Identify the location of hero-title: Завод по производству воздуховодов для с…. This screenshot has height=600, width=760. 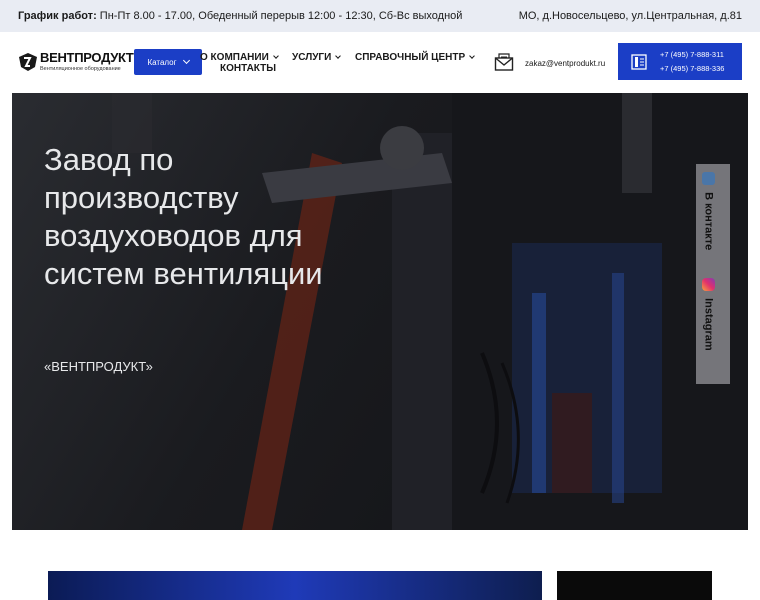
(183, 216).